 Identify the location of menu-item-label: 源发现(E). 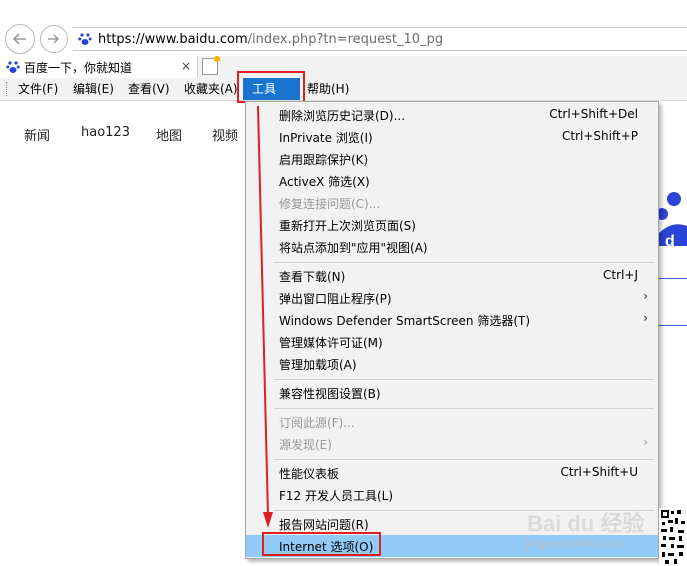
(305, 445).